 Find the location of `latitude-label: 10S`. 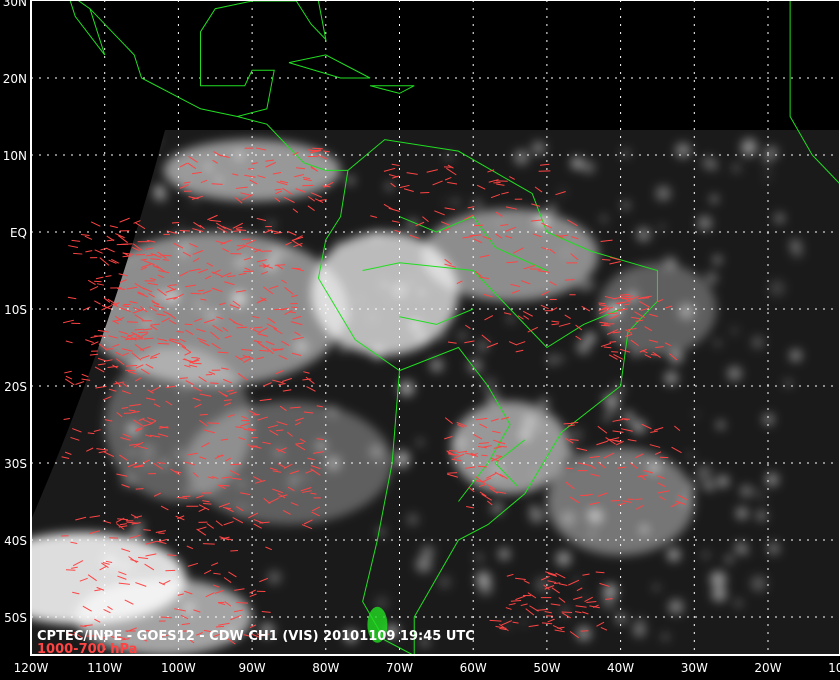

latitude-label: 10S is located at coordinates (15, 310).